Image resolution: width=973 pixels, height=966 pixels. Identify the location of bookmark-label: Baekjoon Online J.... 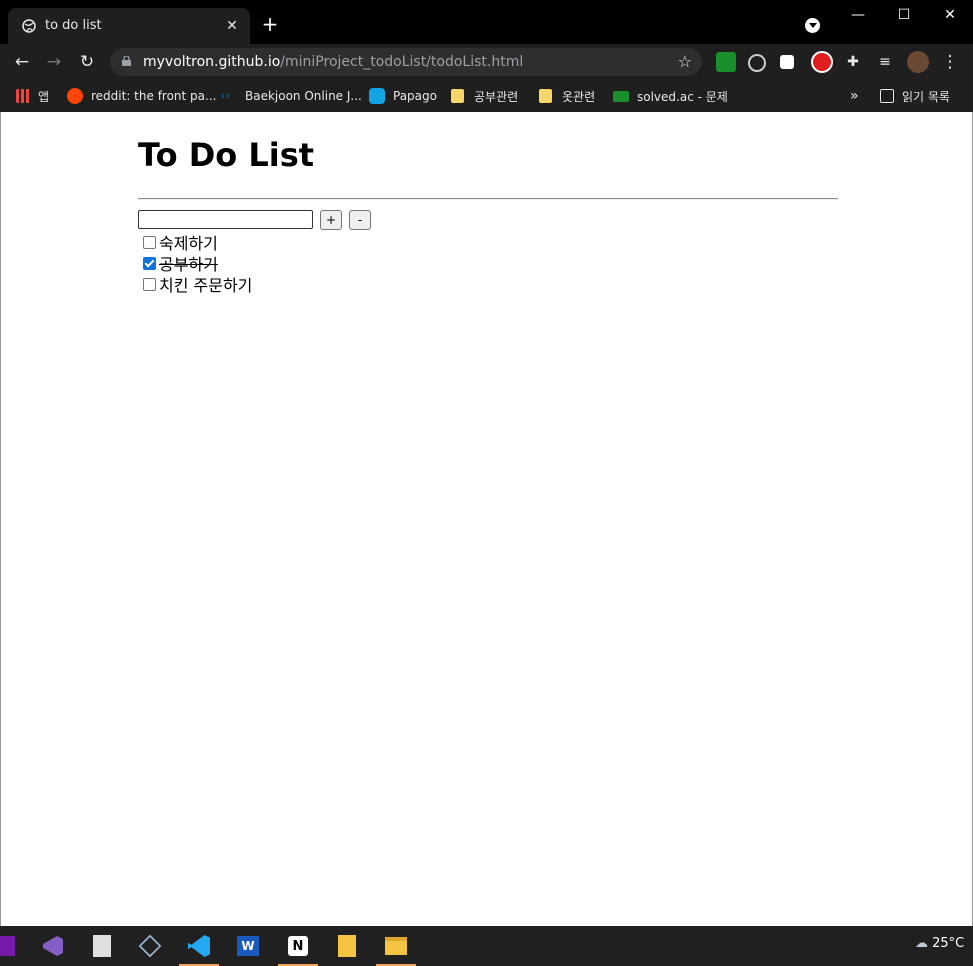
(303, 96).